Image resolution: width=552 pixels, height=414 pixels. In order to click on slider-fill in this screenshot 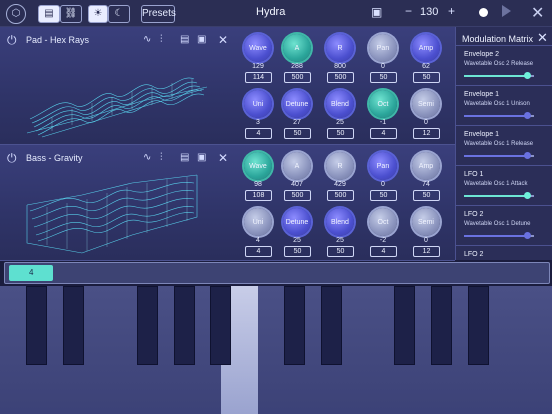, I will do `click(495, 196)`.